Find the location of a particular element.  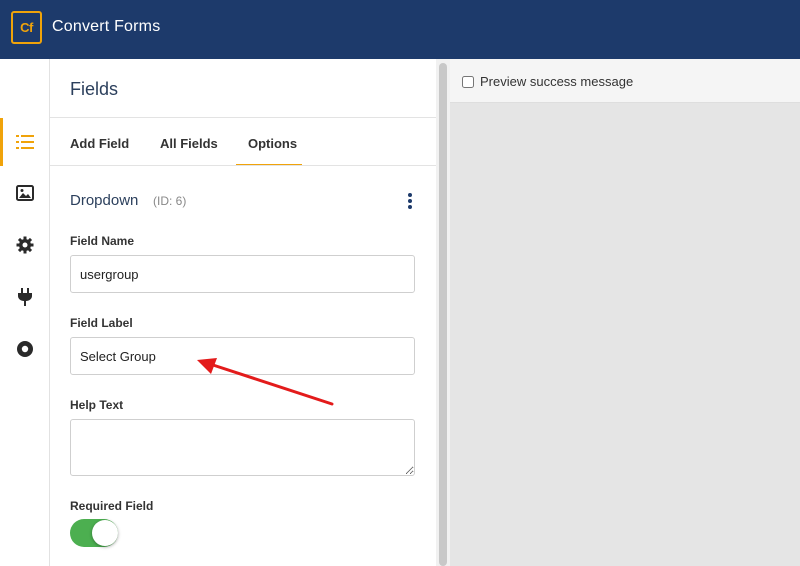

design-nav-button is located at coordinates (25, 193).